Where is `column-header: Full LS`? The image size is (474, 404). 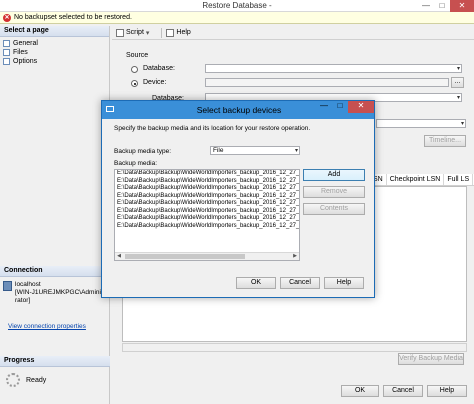 column-header: Full LS is located at coordinates (459, 179).